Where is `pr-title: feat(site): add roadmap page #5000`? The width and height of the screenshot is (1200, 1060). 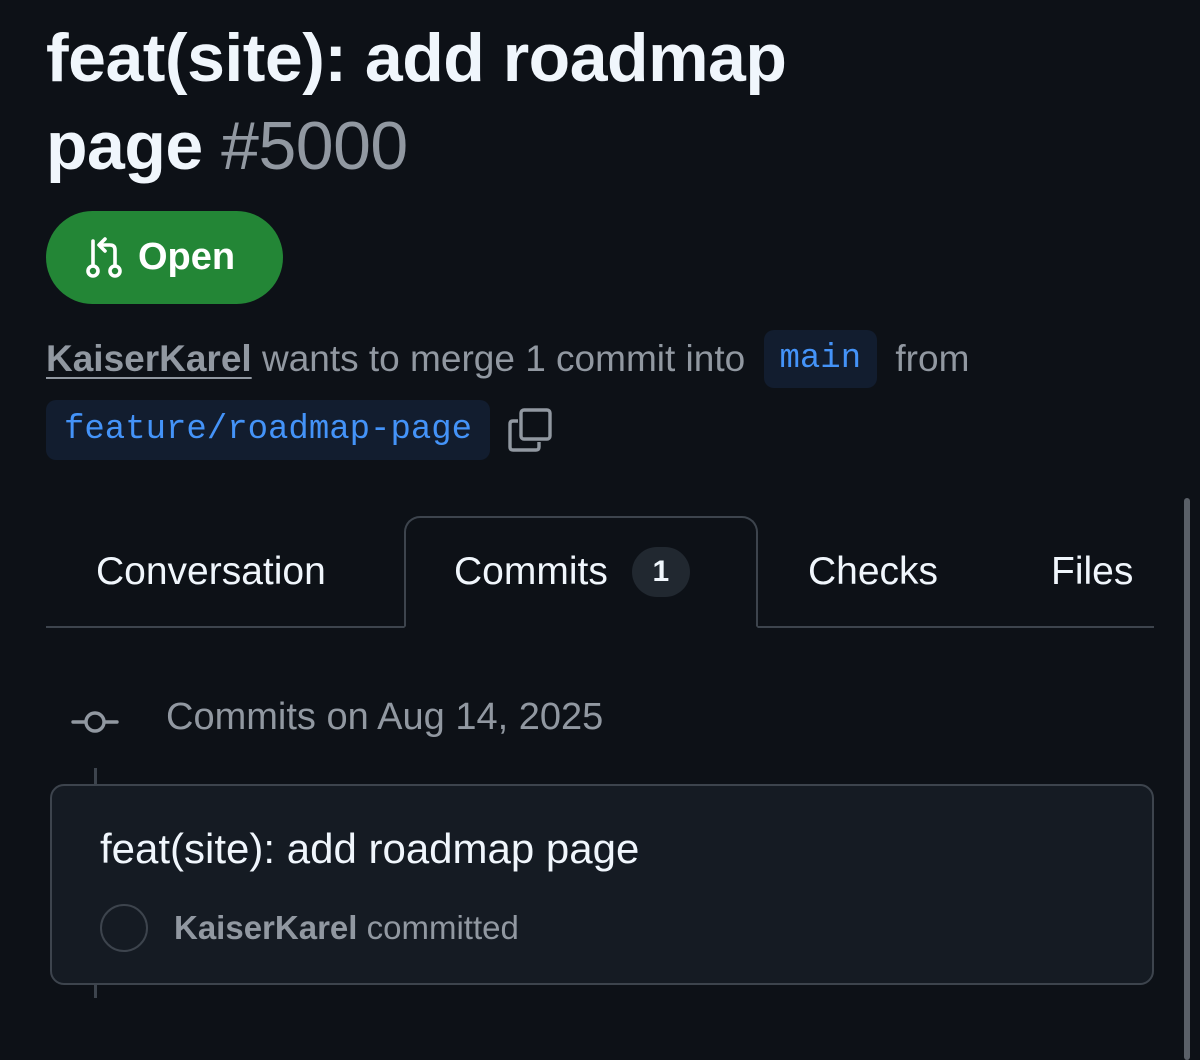 pr-title: feat(site): add roadmap page #5000 is located at coordinates (496, 102).